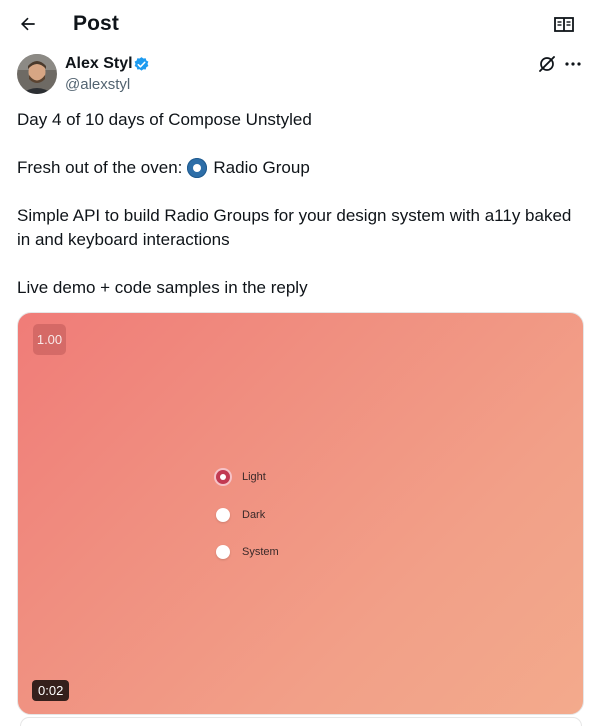 This screenshot has width=593, height=726. Describe the element at coordinates (100, 167) in the screenshot. I see `post-text-fragment: Fresh out of the oven:` at that location.